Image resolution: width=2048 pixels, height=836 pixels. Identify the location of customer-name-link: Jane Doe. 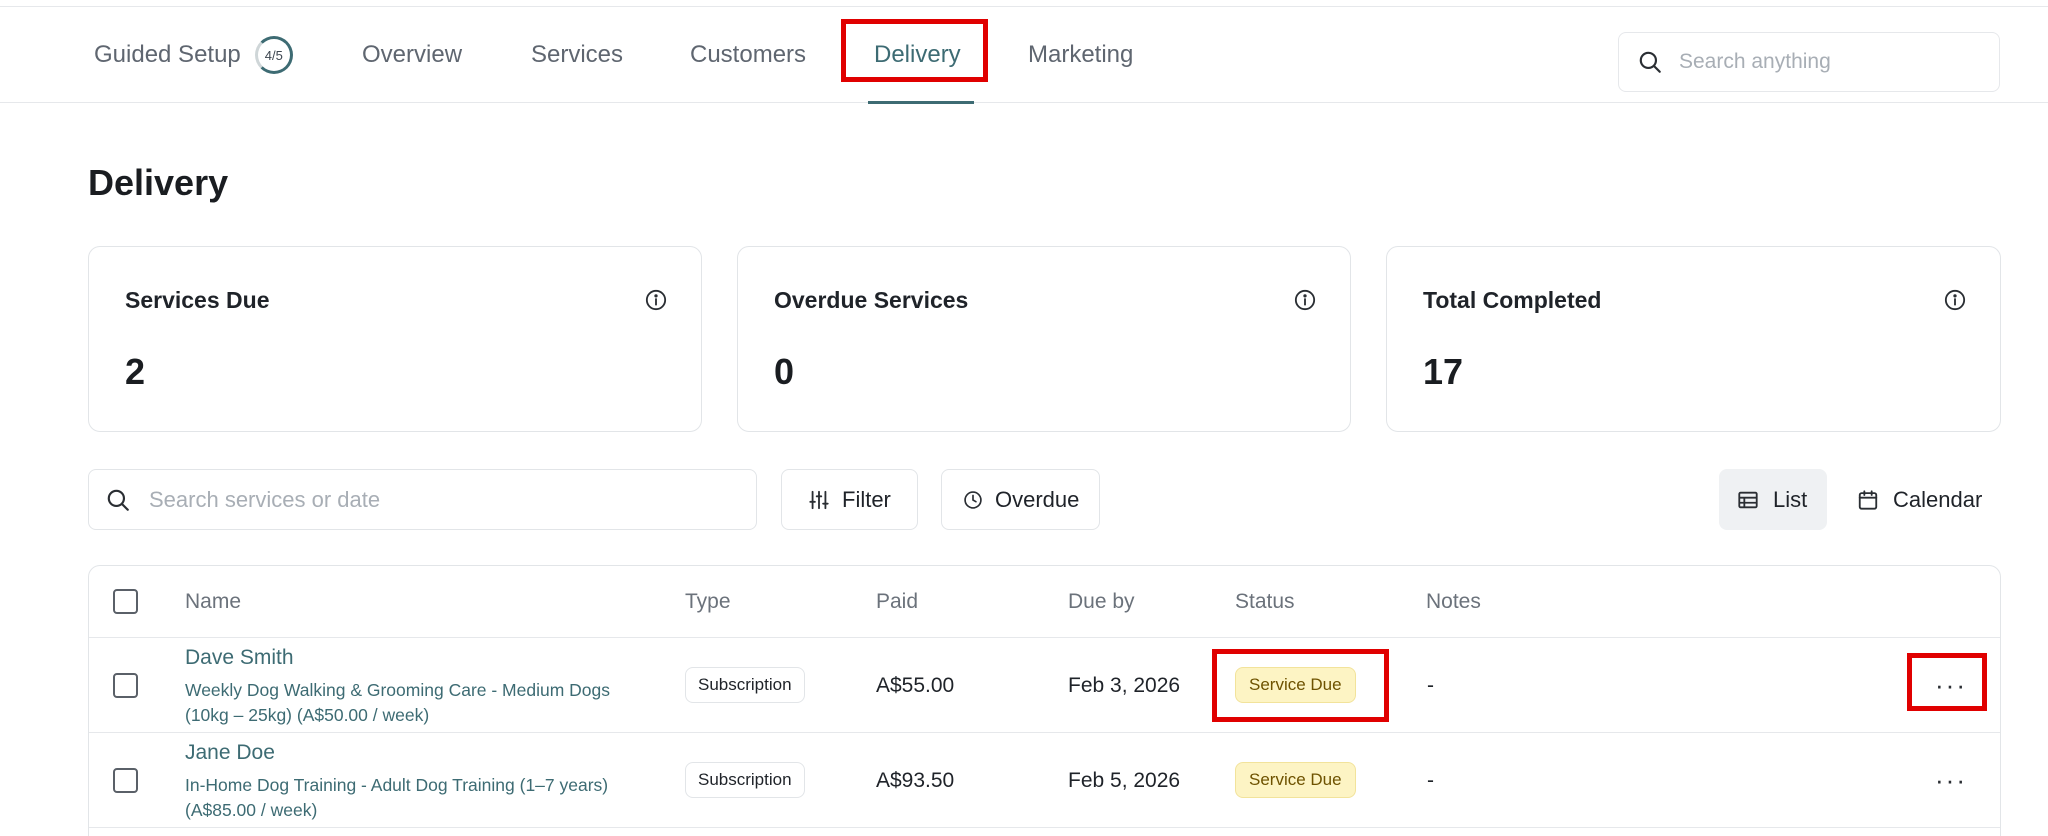
(230, 753).